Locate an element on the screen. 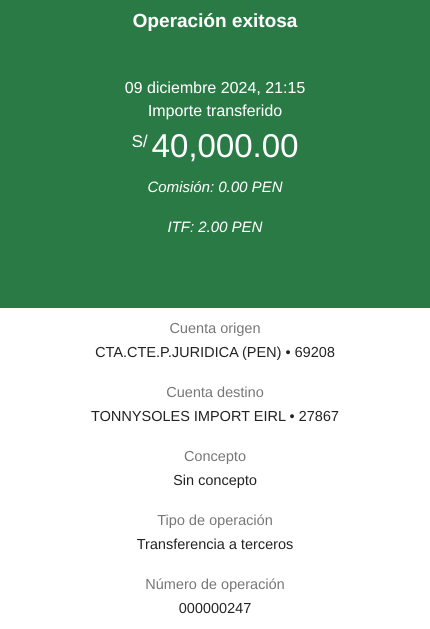 The image size is (430, 629). detail-label: Cuenta origen is located at coordinates (215, 329).